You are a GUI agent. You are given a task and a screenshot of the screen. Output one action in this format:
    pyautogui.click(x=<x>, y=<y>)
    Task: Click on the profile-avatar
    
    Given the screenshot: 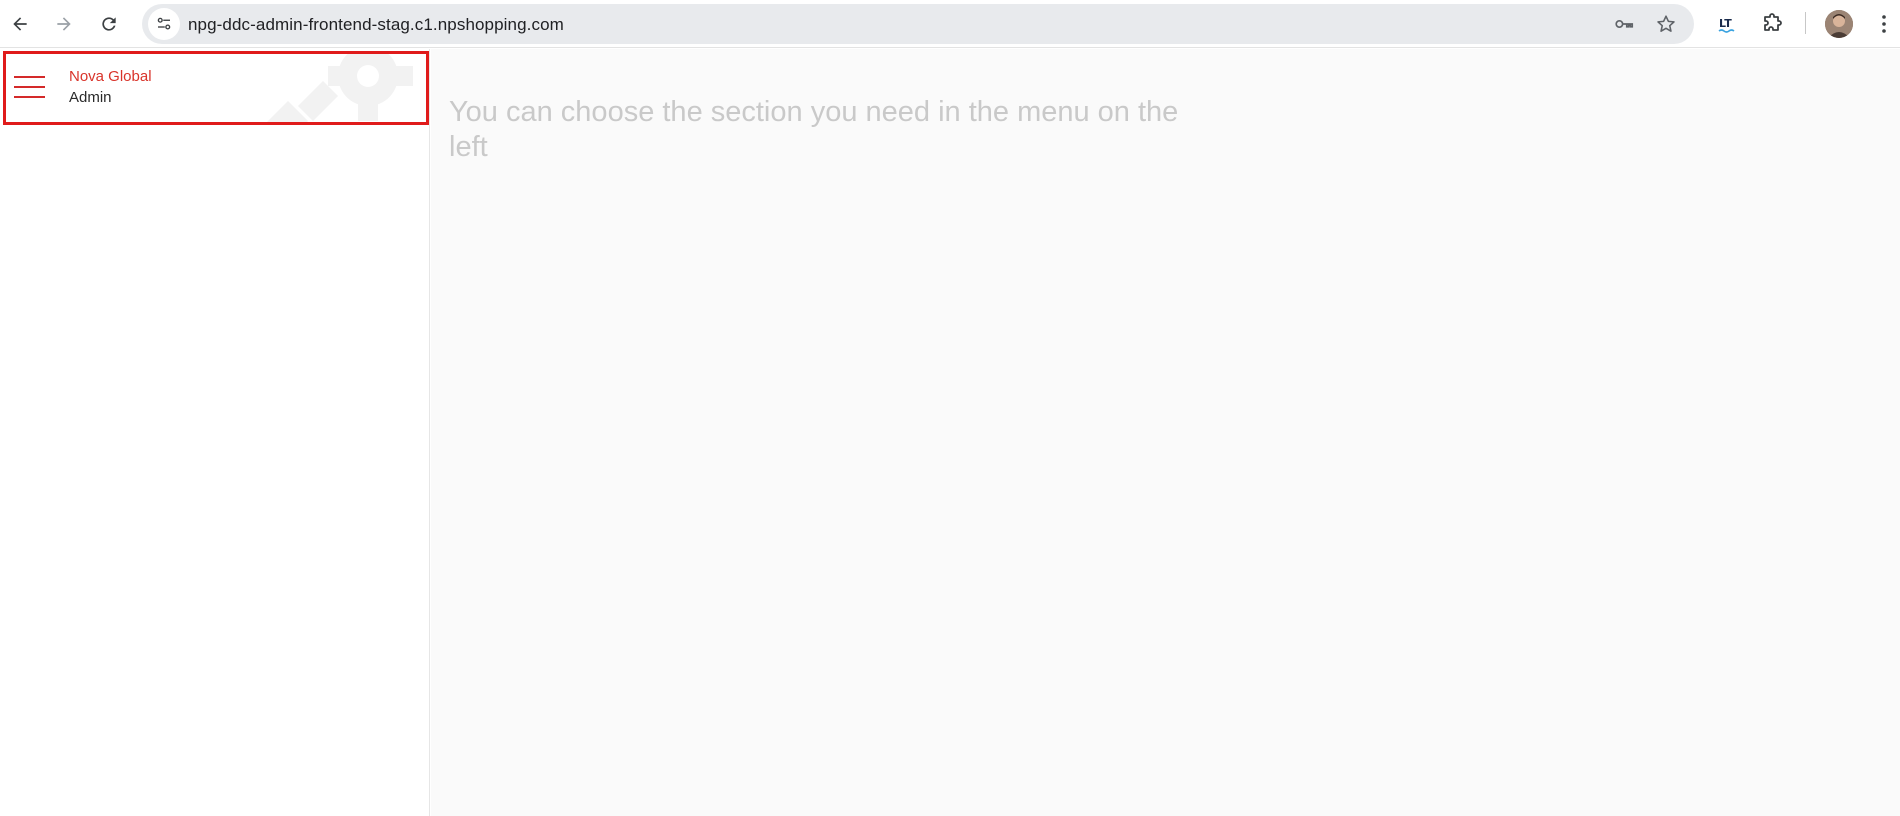 What is the action you would take?
    pyautogui.click(x=1839, y=24)
    